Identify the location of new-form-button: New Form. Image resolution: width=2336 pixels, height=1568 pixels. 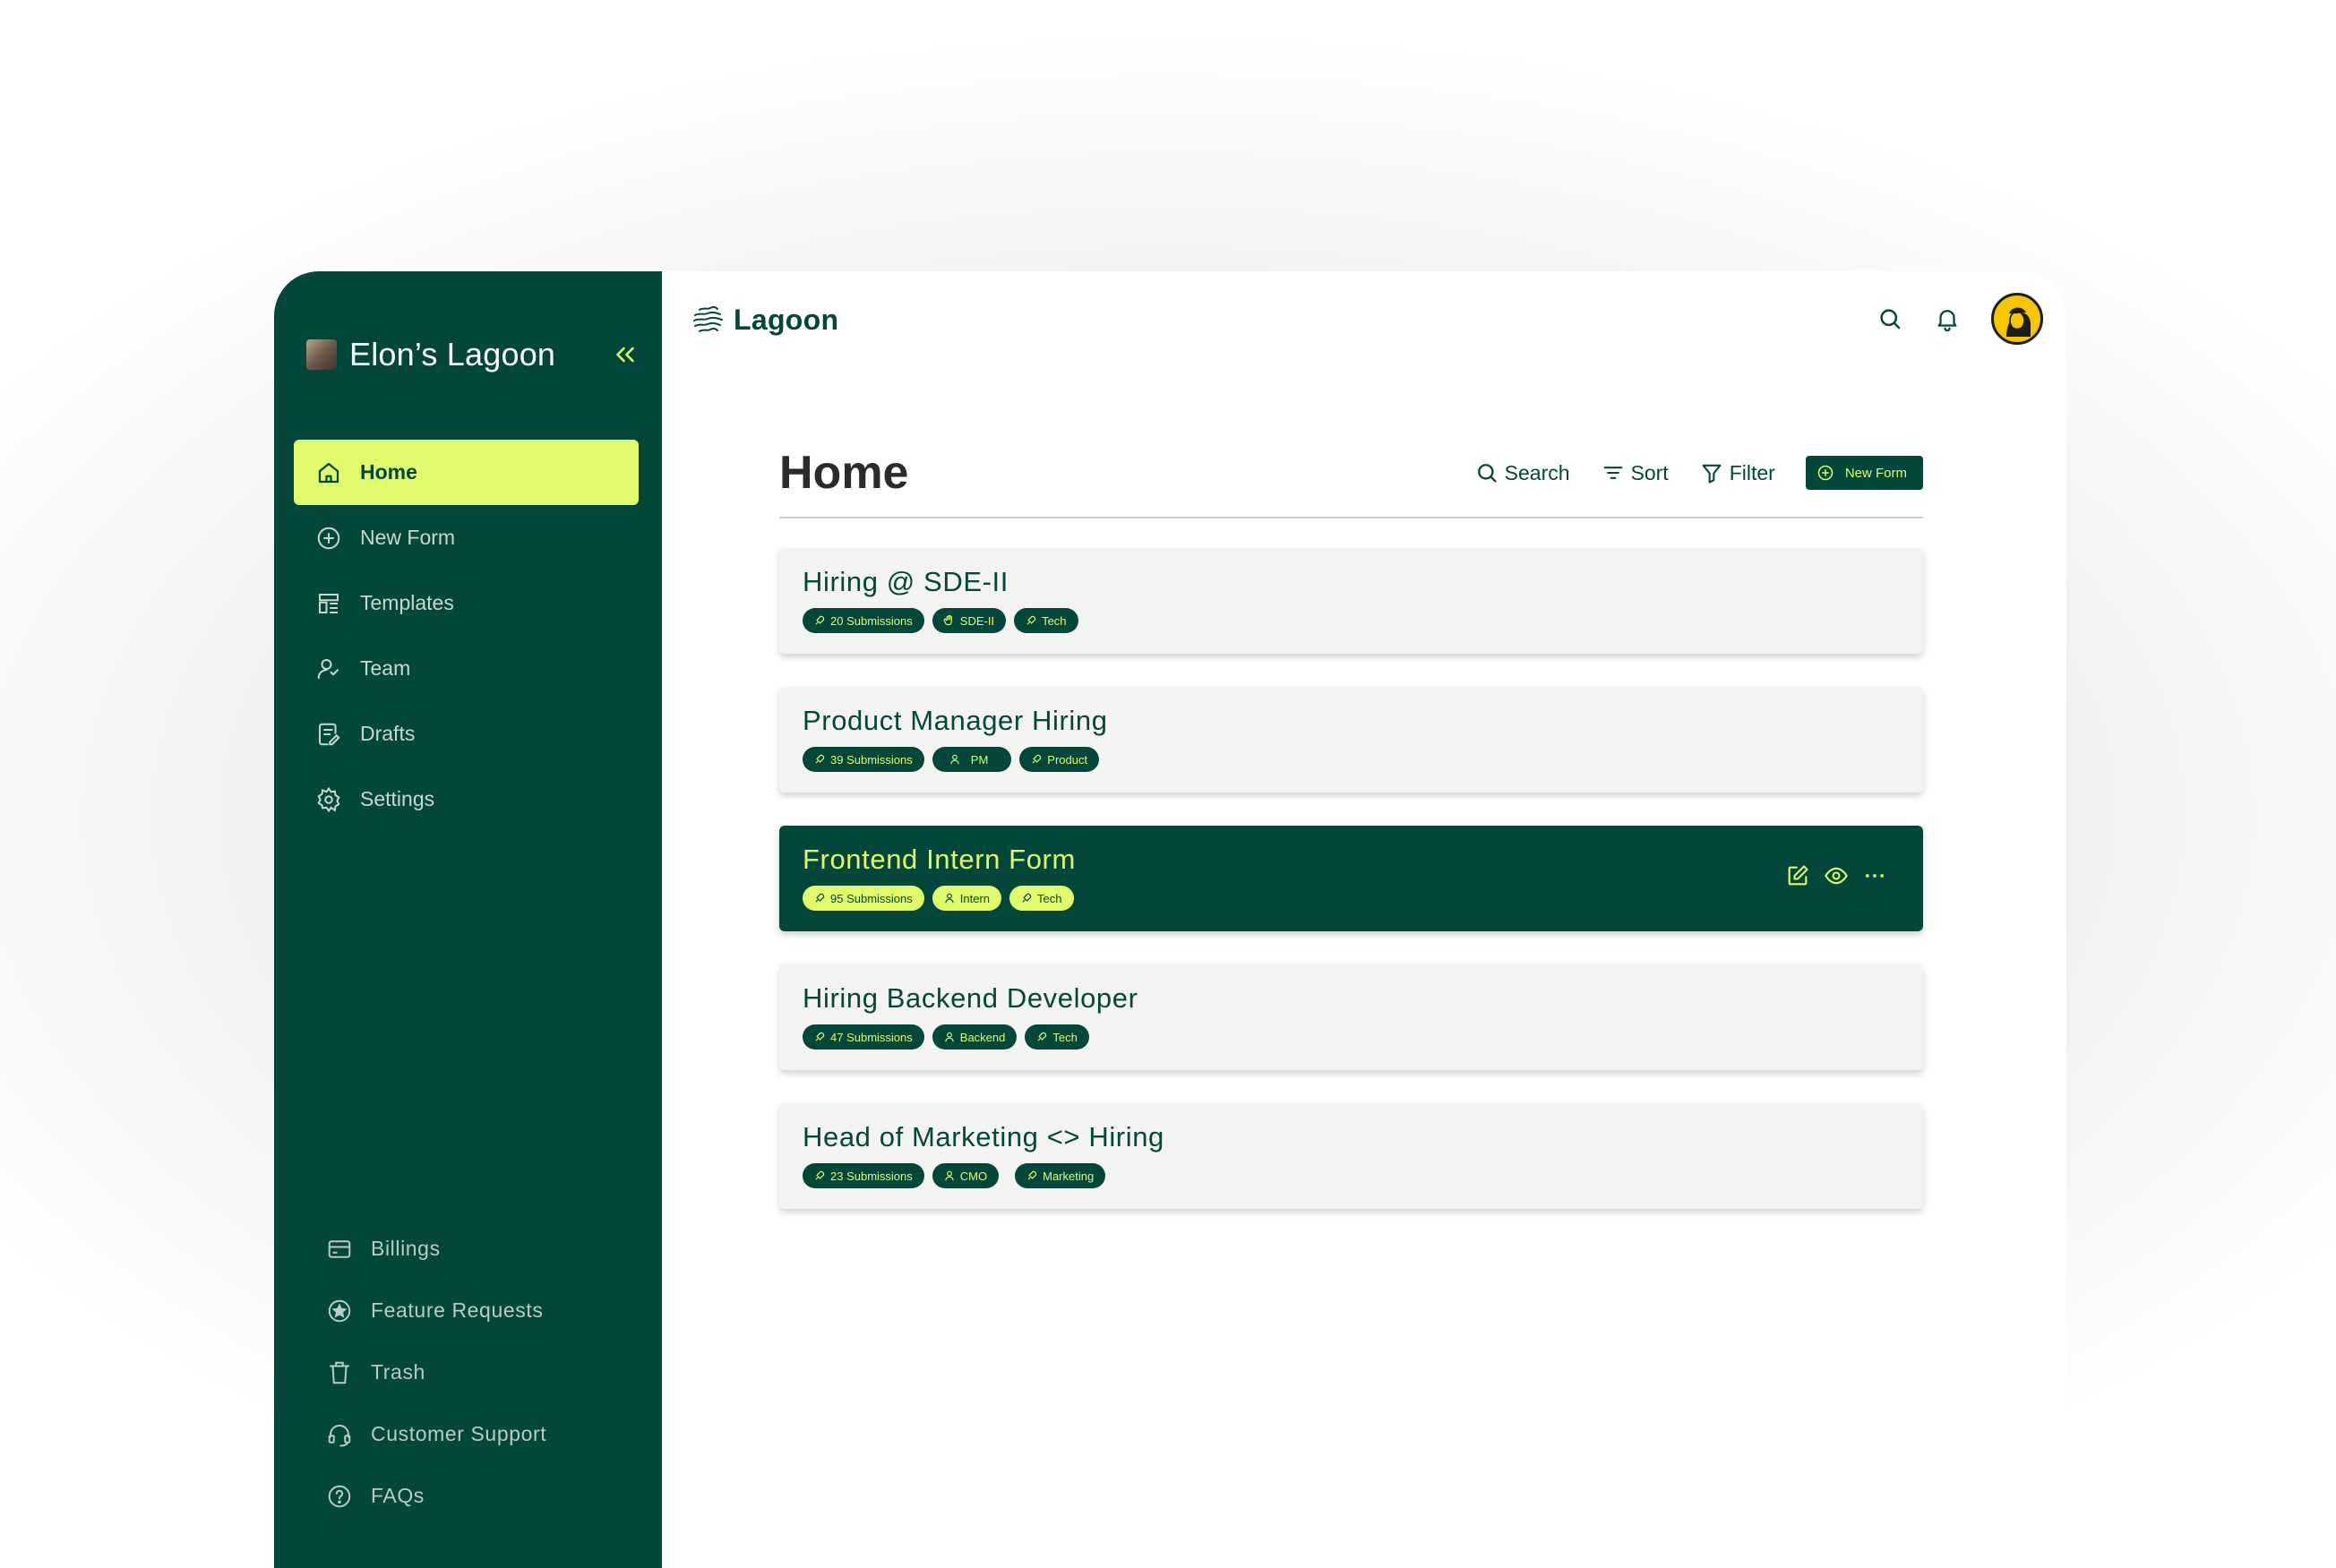
(1864, 473).